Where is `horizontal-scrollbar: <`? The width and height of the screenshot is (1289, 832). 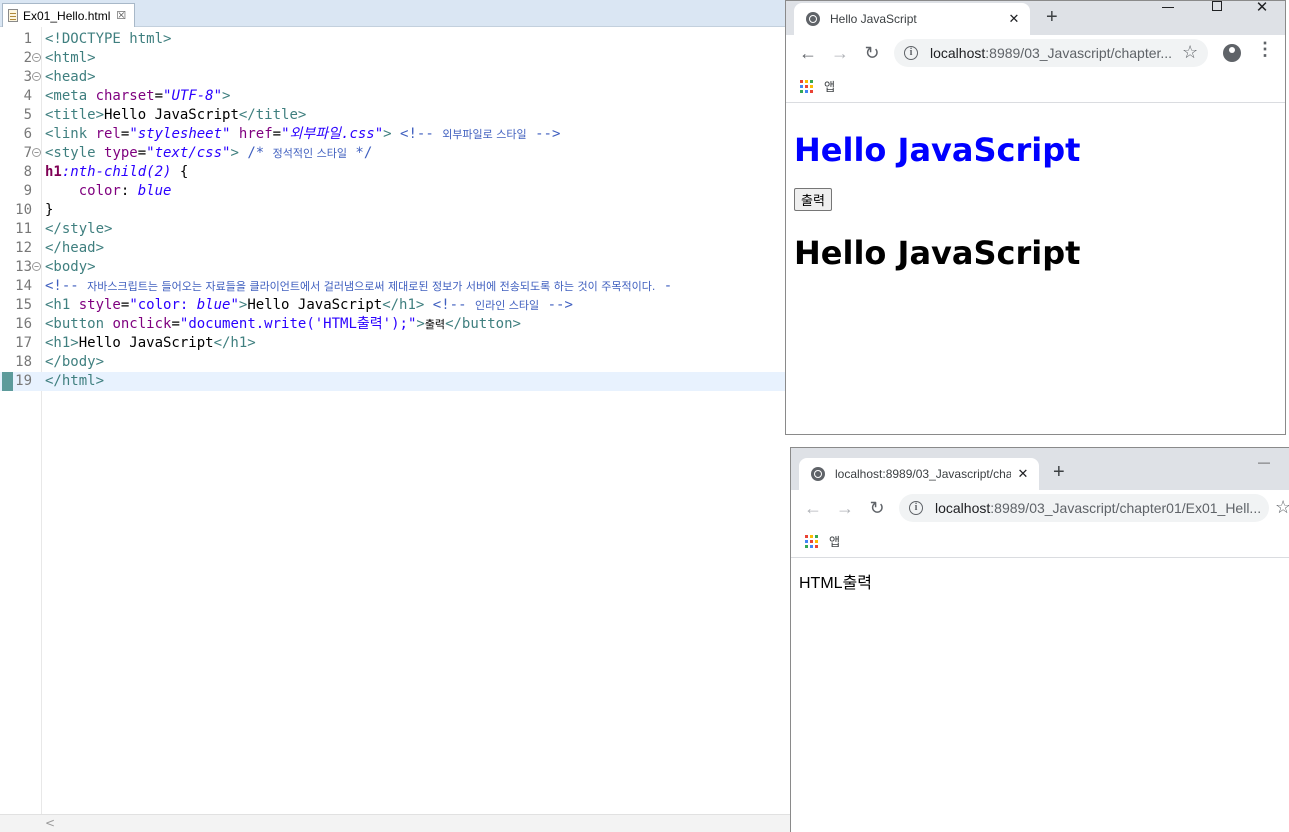
horizontal-scrollbar: < is located at coordinates (395, 823).